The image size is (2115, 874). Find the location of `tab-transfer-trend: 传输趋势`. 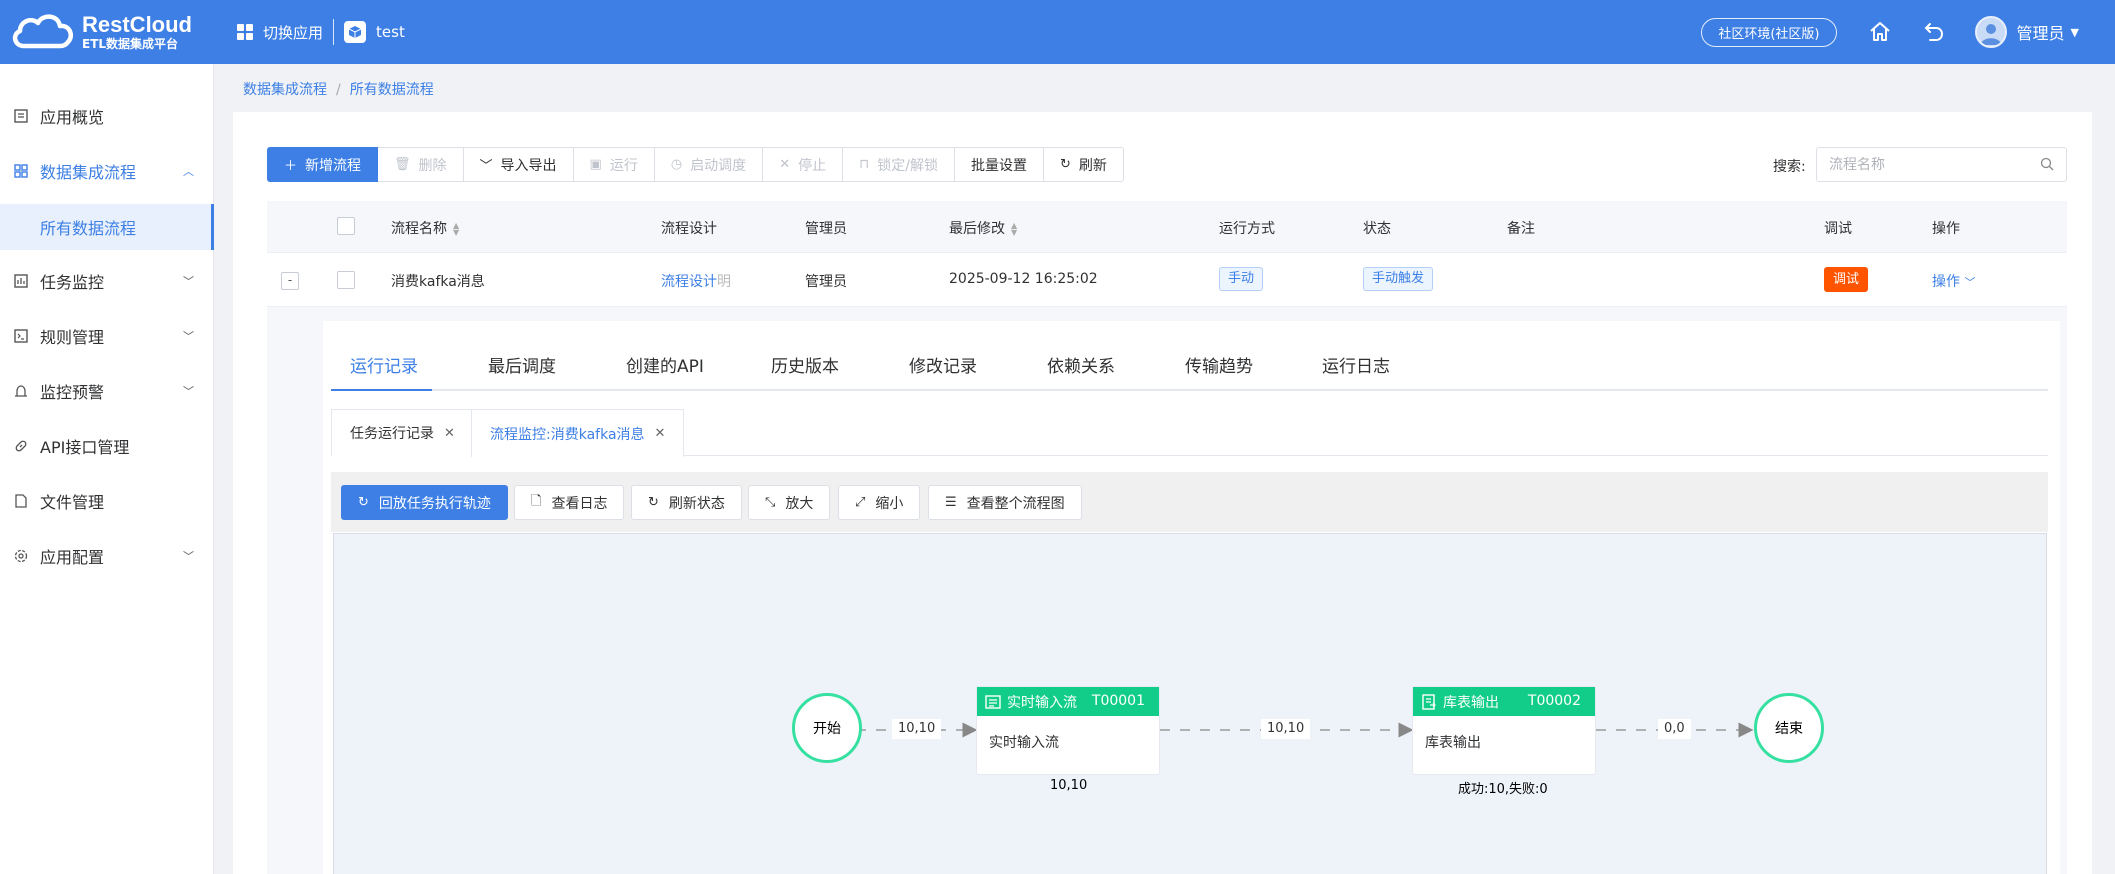

tab-transfer-trend: 传输趋势 is located at coordinates (1219, 364).